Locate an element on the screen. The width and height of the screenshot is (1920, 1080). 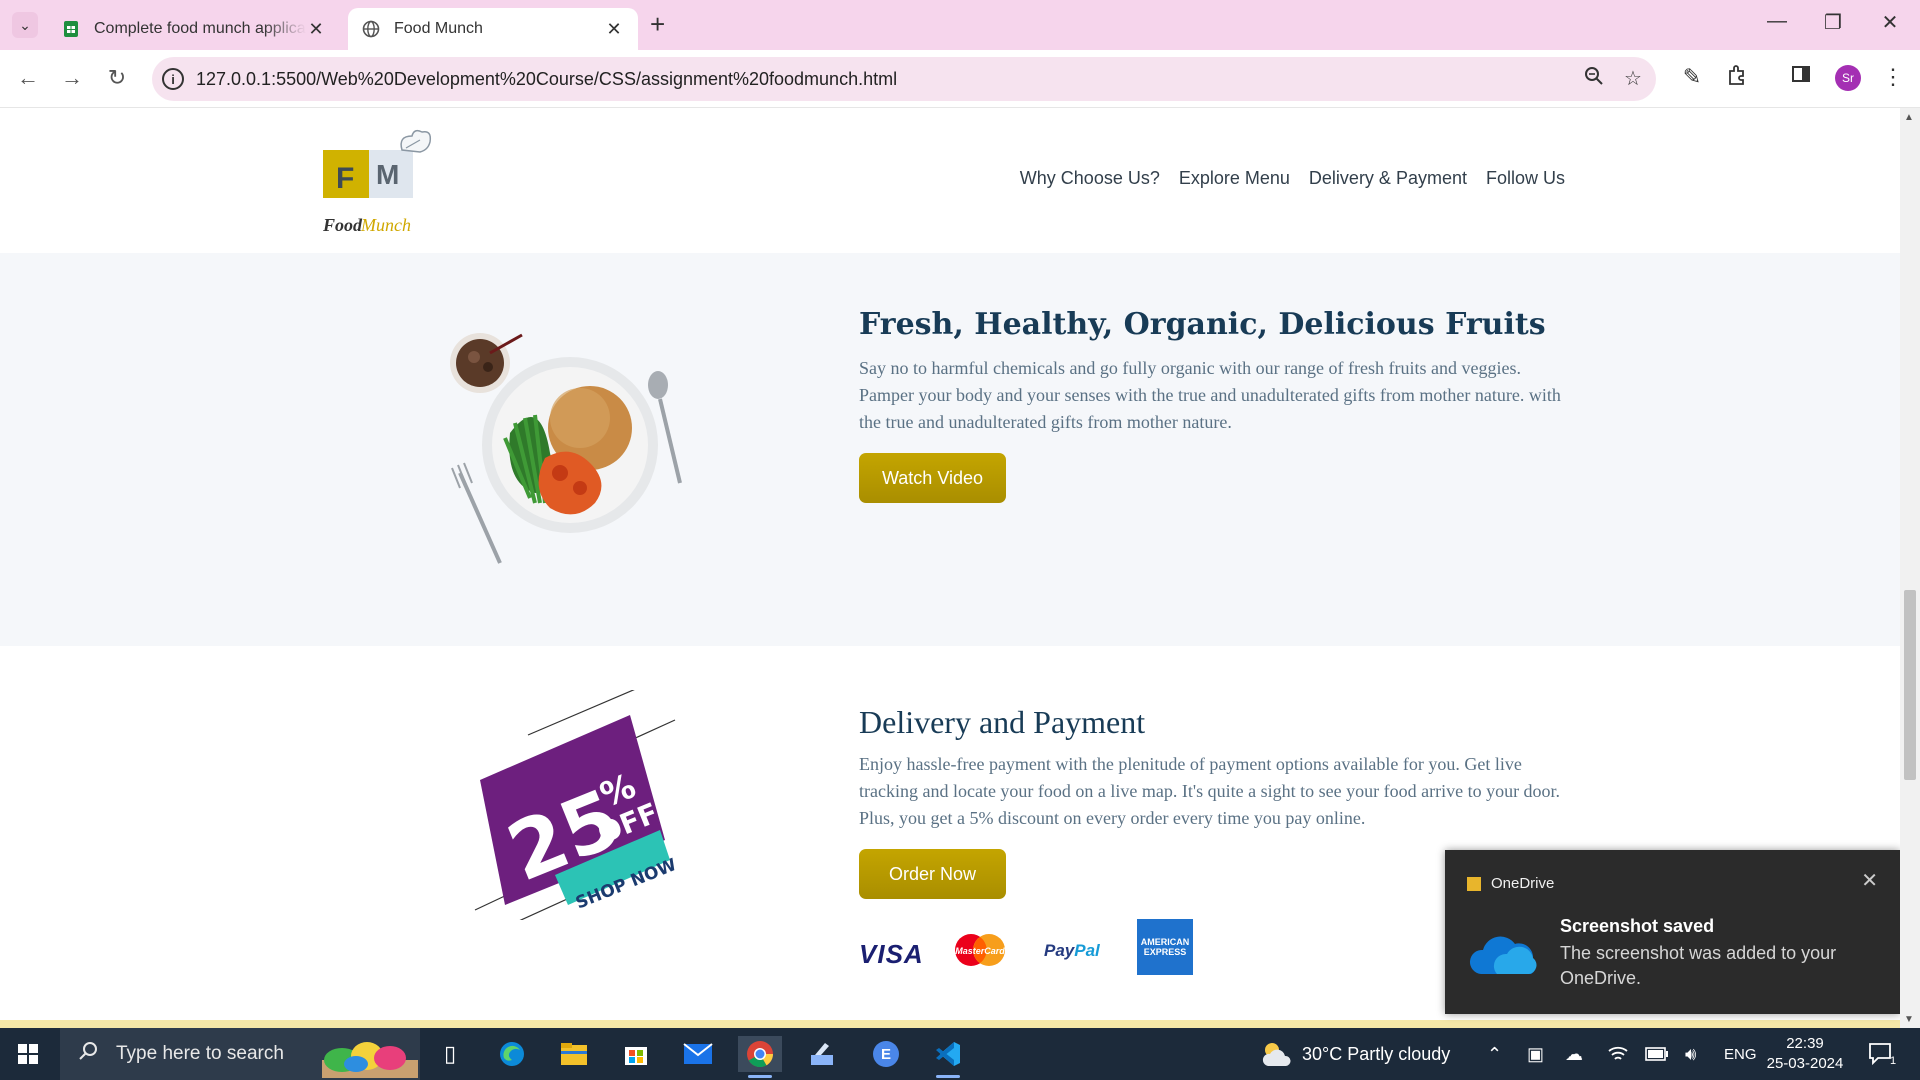
new-tab-button: + is located at coordinates (657, 24).